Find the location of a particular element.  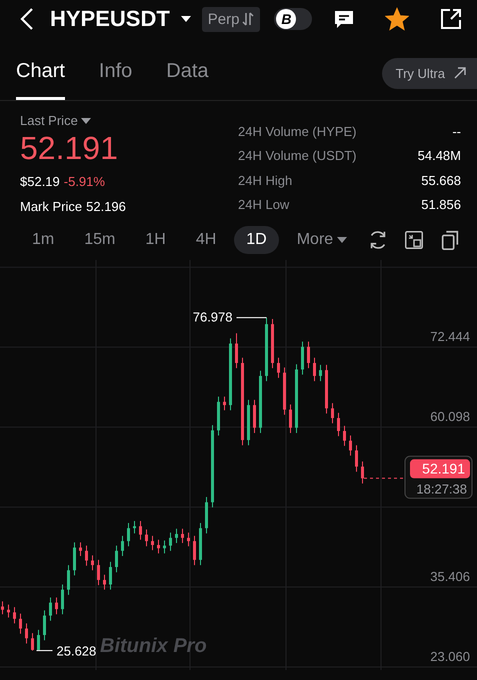

timeframe-button: 15m is located at coordinates (100, 240).